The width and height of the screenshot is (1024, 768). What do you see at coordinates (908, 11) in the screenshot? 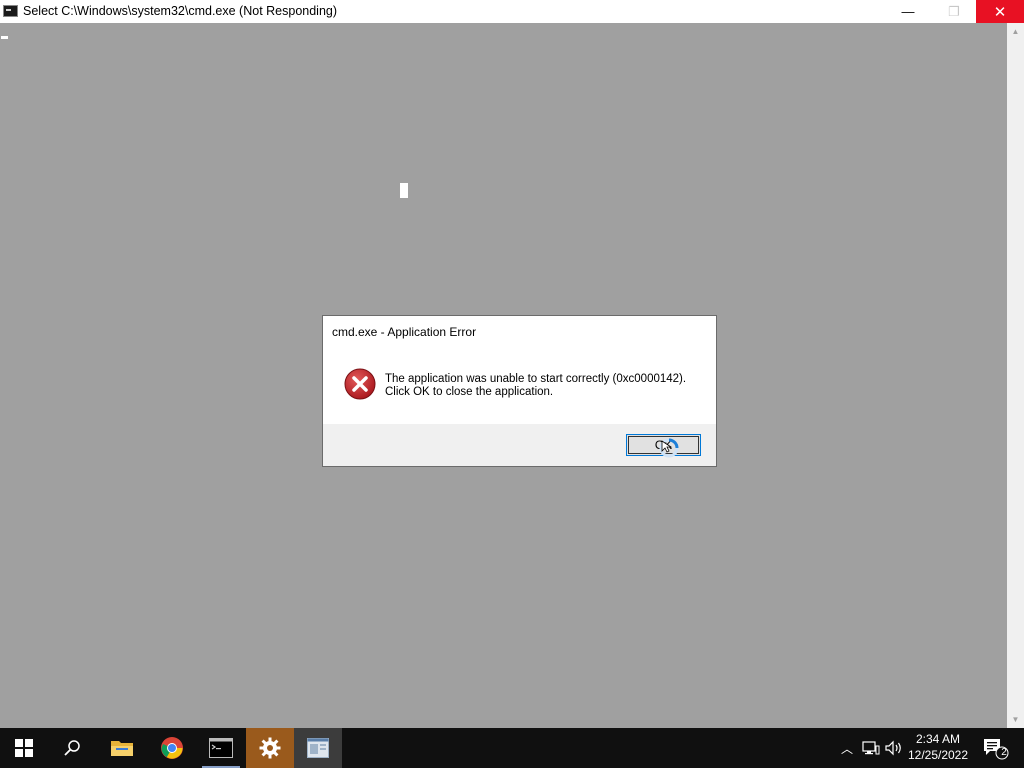
I see `minimize-button: —` at bounding box center [908, 11].